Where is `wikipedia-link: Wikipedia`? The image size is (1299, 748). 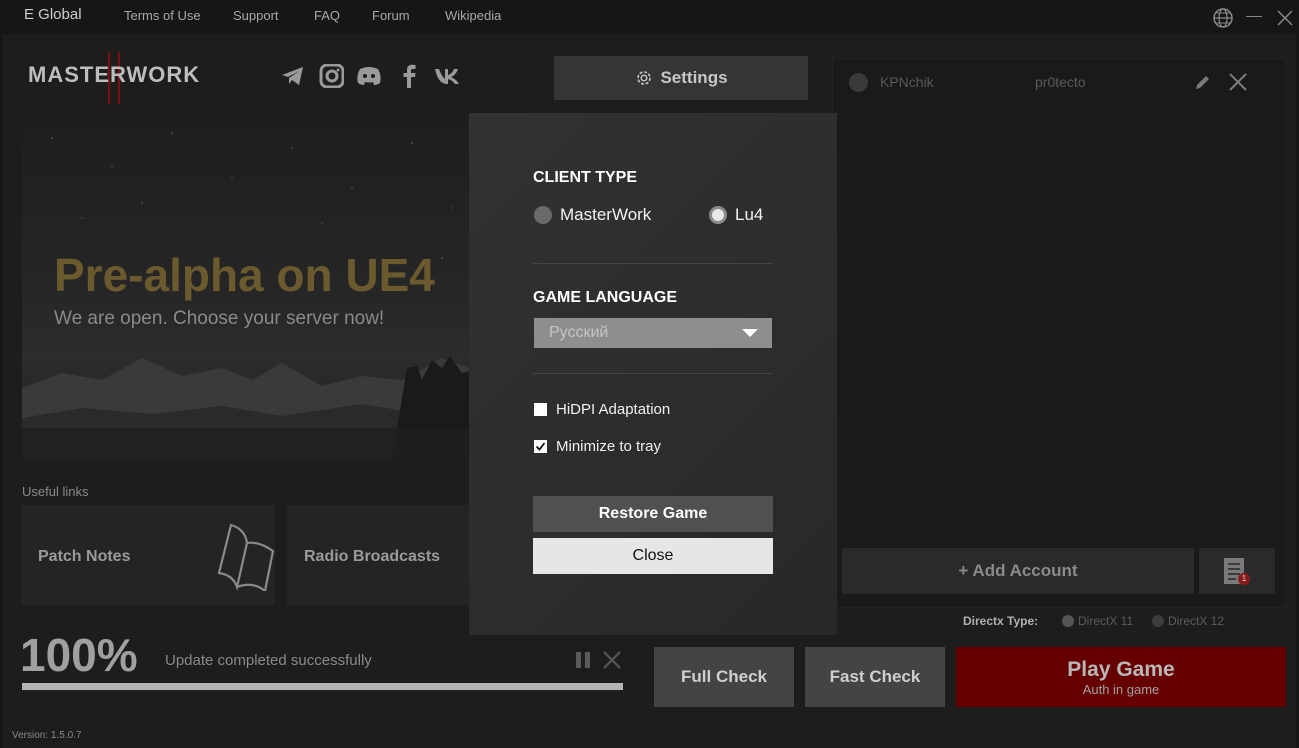 wikipedia-link: Wikipedia is located at coordinates (473, 15).